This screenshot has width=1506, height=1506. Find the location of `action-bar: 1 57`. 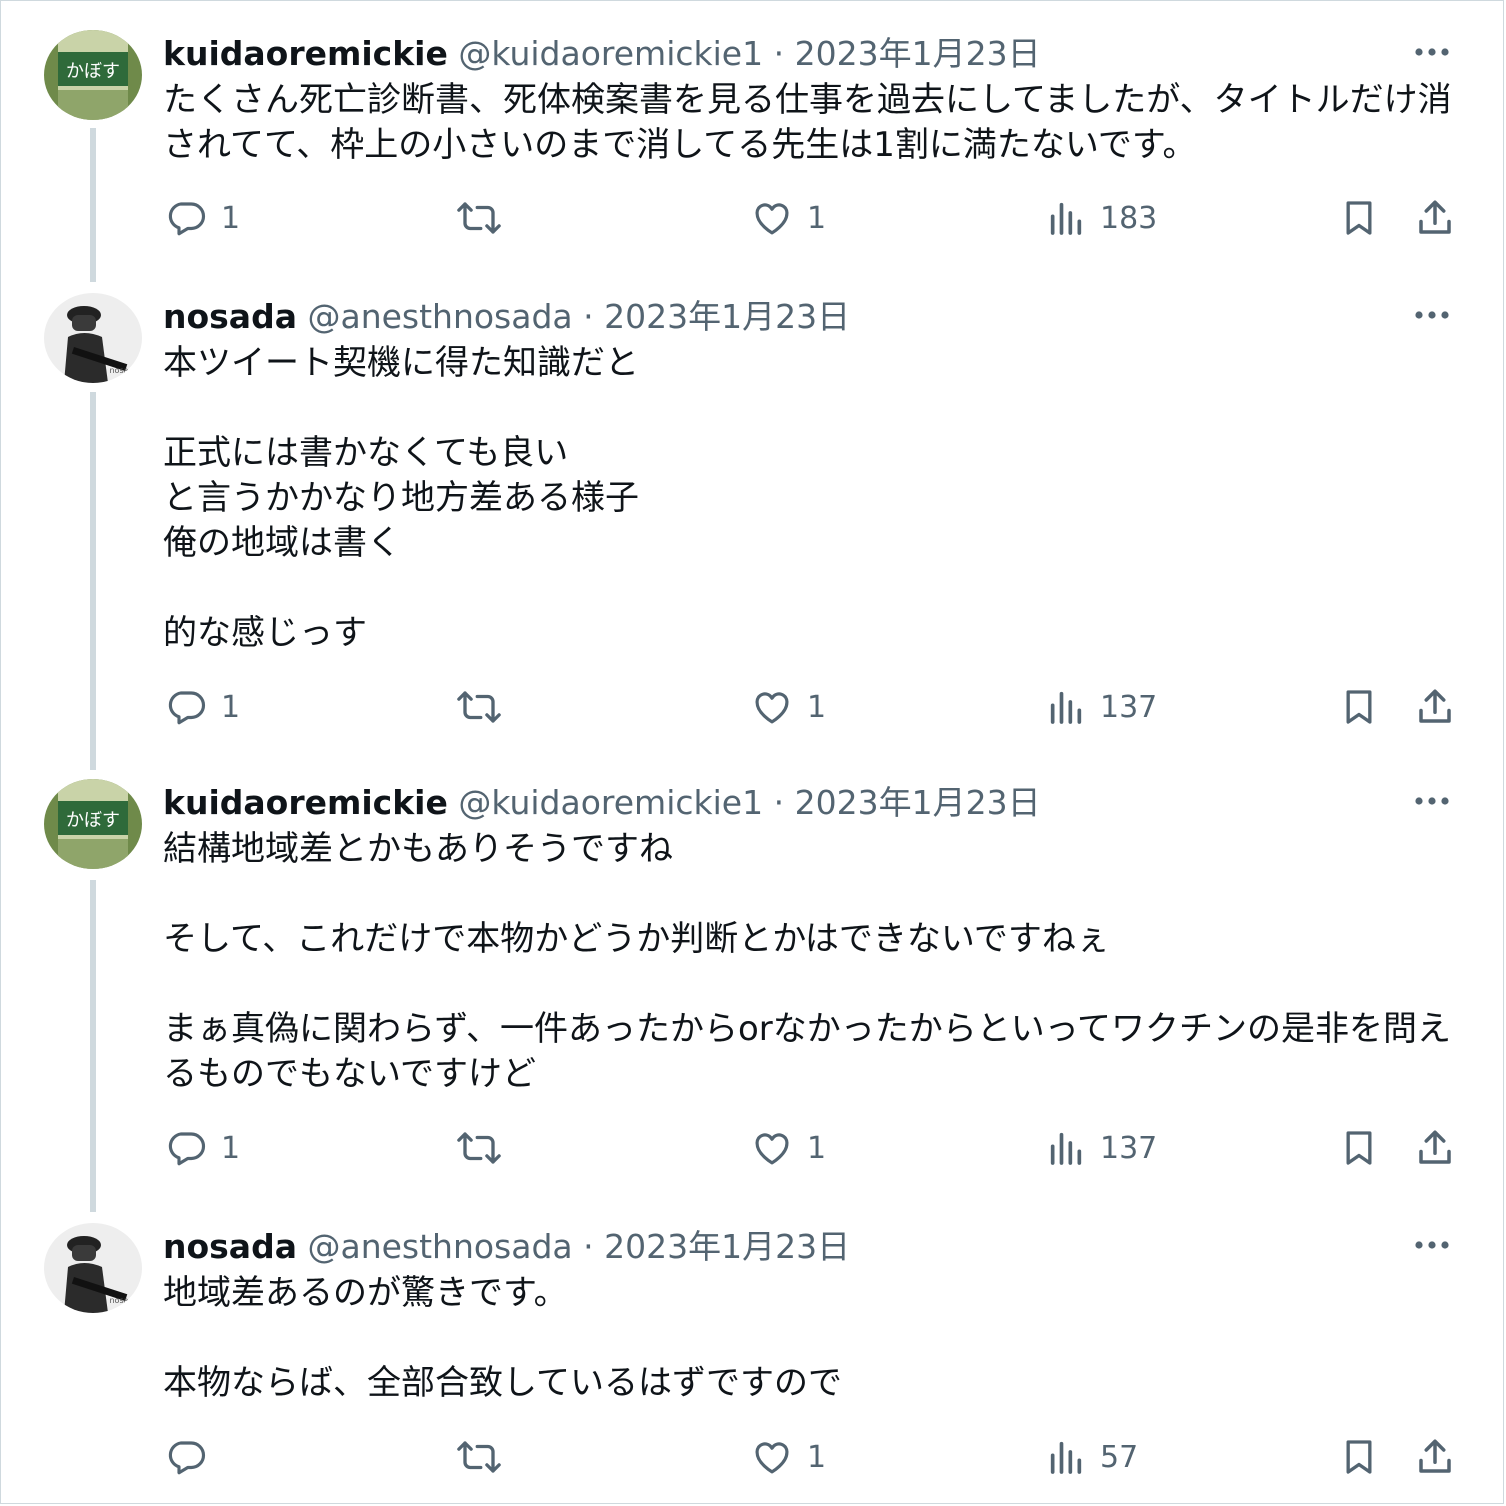

action-bar: 1 57 is located at coordinates (753, 1457).